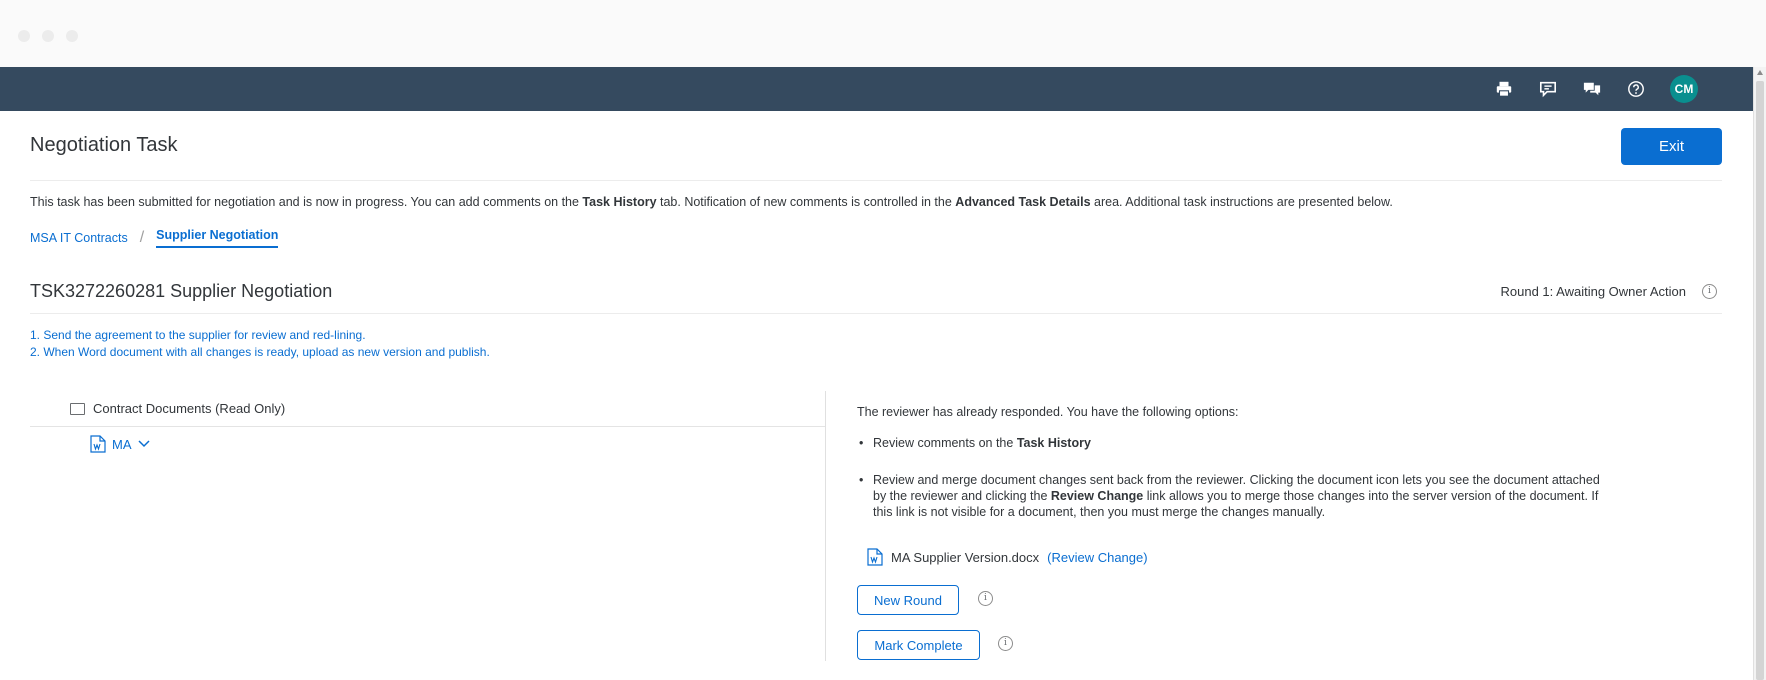 Image resolution: width=1766 pixels, height=680 pixels. I want to click on printer-icon, so click(1504, 89).